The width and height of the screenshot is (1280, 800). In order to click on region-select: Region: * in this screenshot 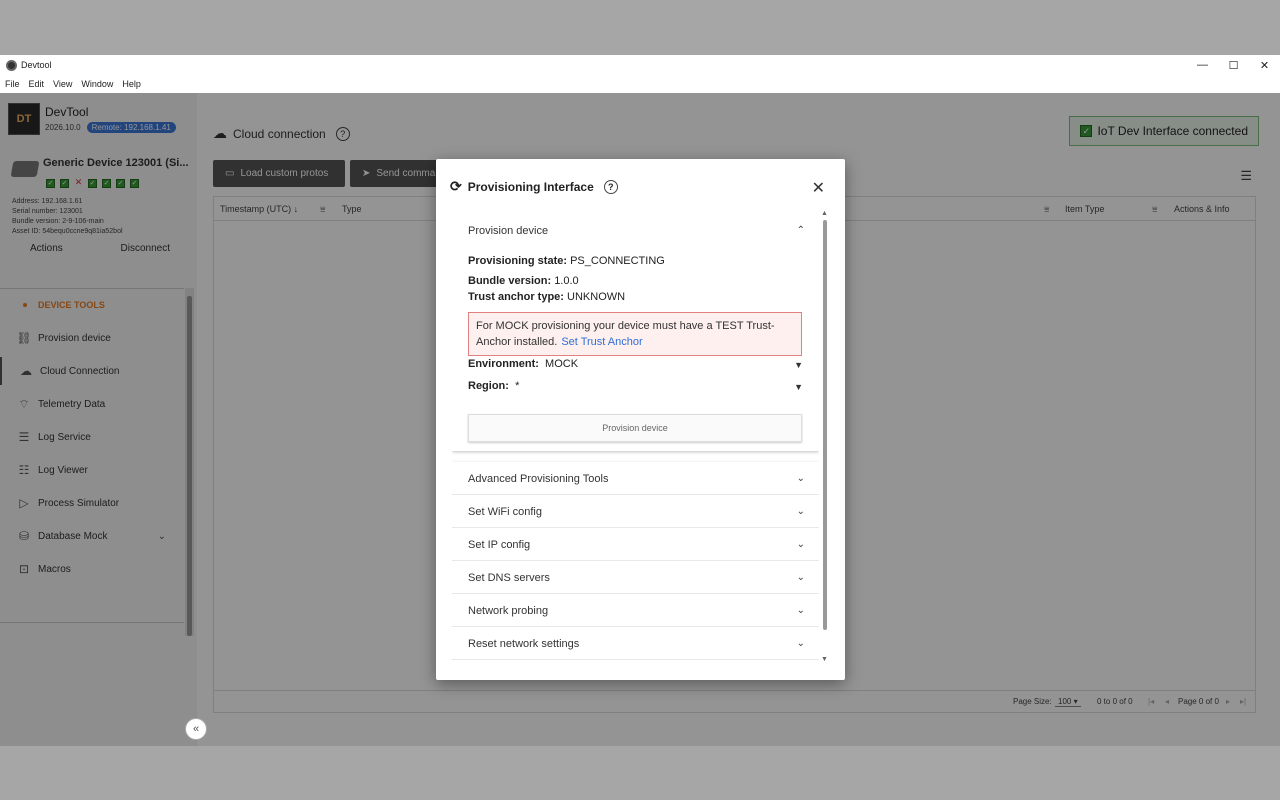, I will do `click(493, 386)`.